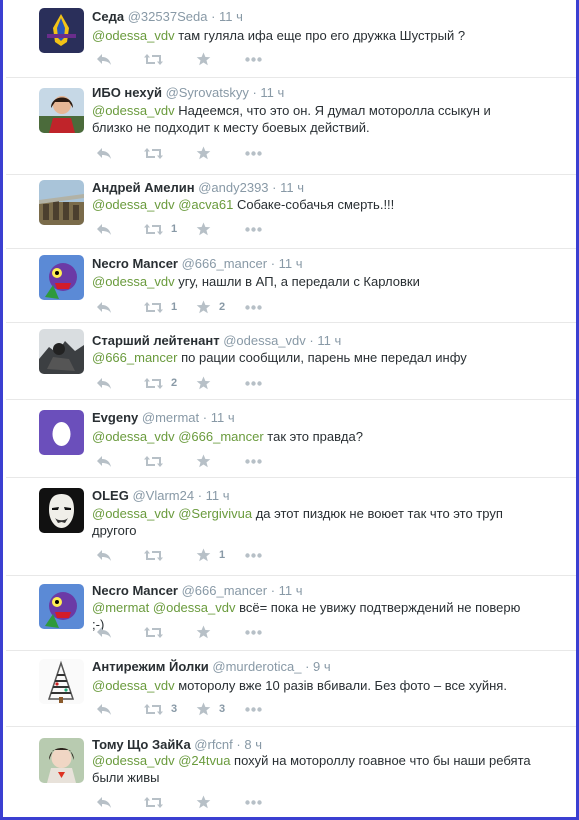 The height and width of the screenshot is (820, 579). Describe the element at coordinates (170, 417) in the screenshot. I see `user-handle: @mermat` at that location.